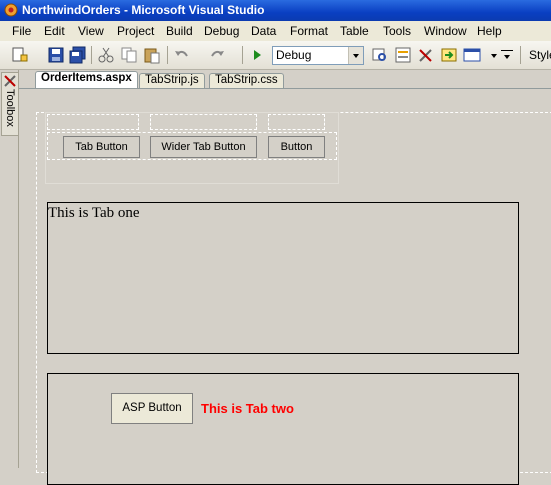  I want to click on solution-configuration-dropdown: Debug, so click(318, 55).